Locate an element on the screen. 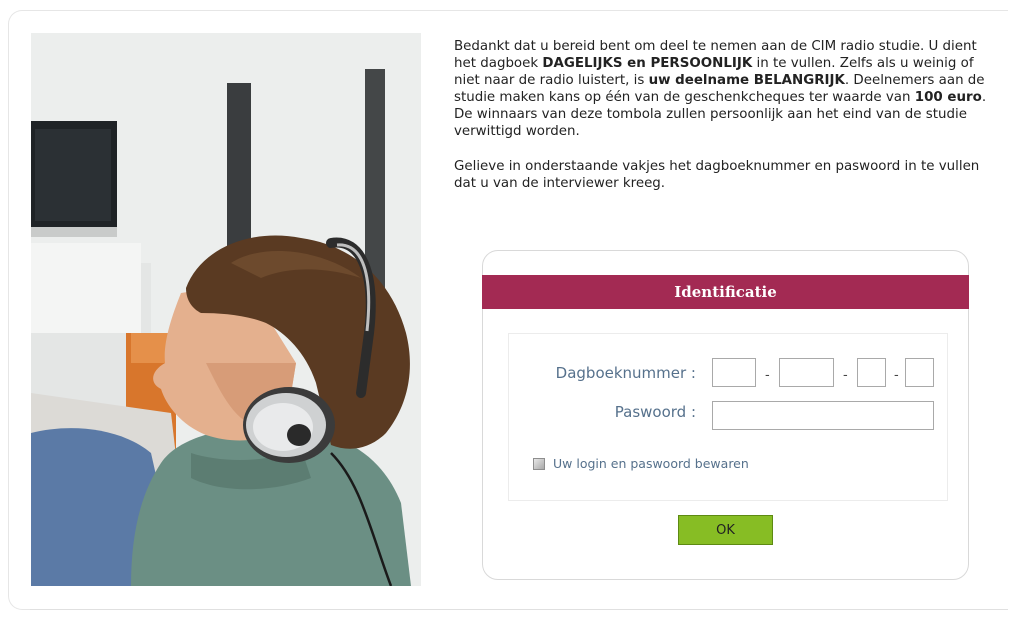 The image size is (1011, 617). ok-button: OK is located at coordinates (725, 530).